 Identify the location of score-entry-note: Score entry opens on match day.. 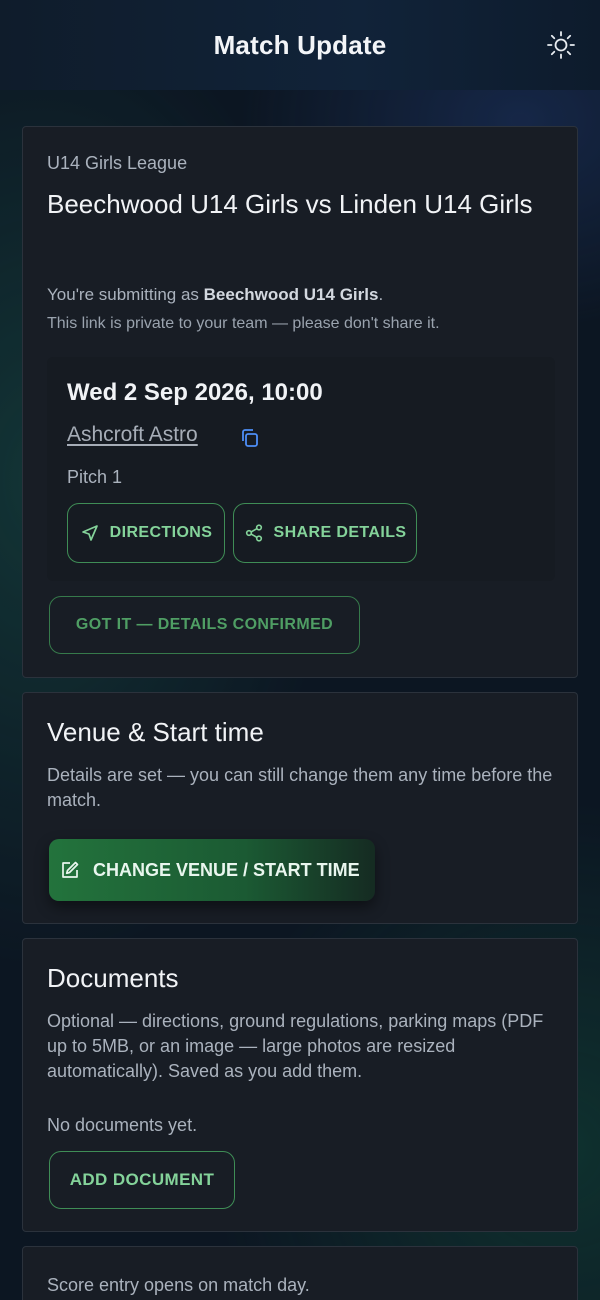
(178, 1285).